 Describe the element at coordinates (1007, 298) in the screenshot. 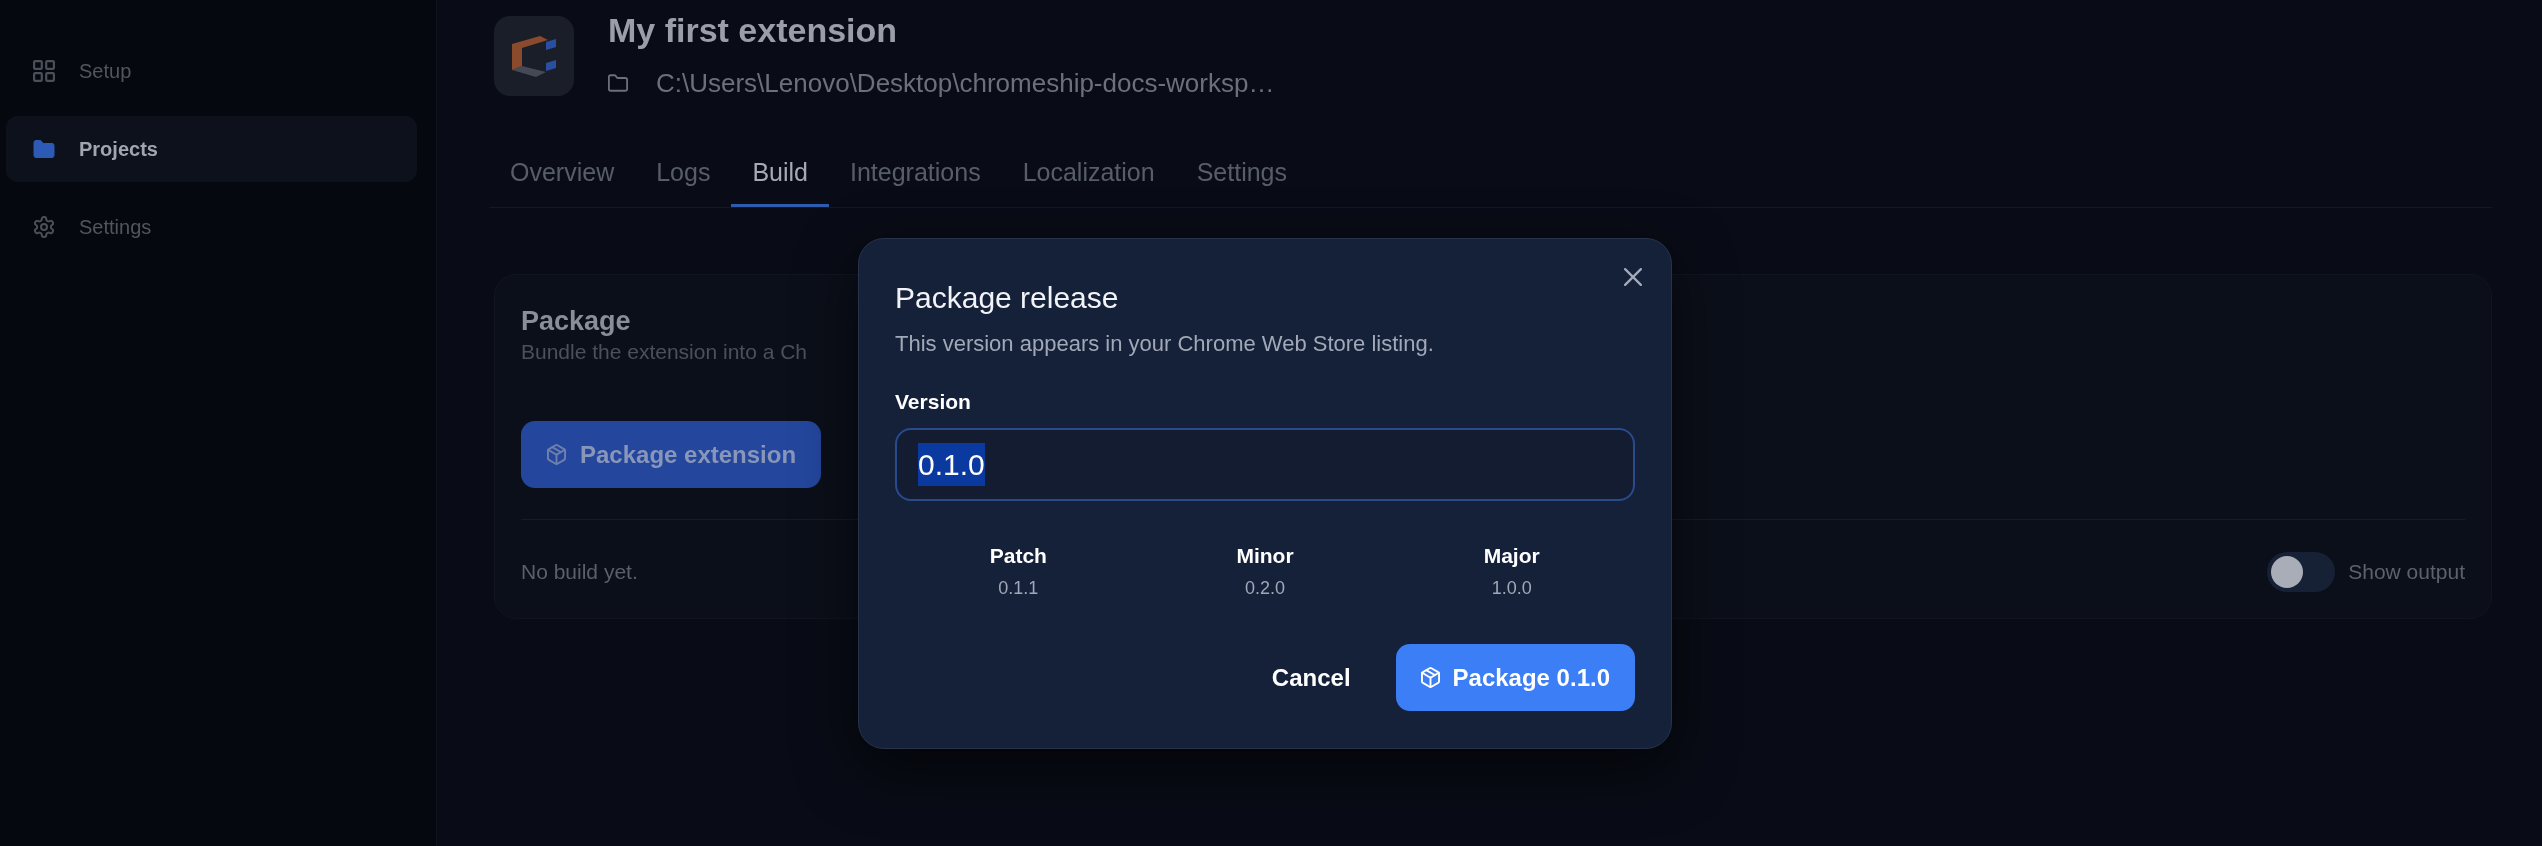

I see `dialog-title: Package release` at that location.